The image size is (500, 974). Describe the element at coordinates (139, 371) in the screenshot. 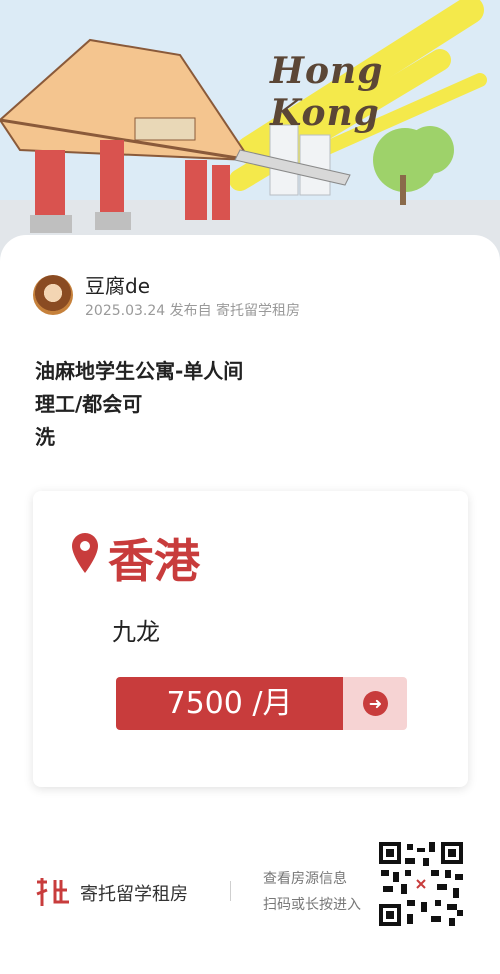

I see `post-title-line-1: 油麻地学生公寓-单人间` at that location.